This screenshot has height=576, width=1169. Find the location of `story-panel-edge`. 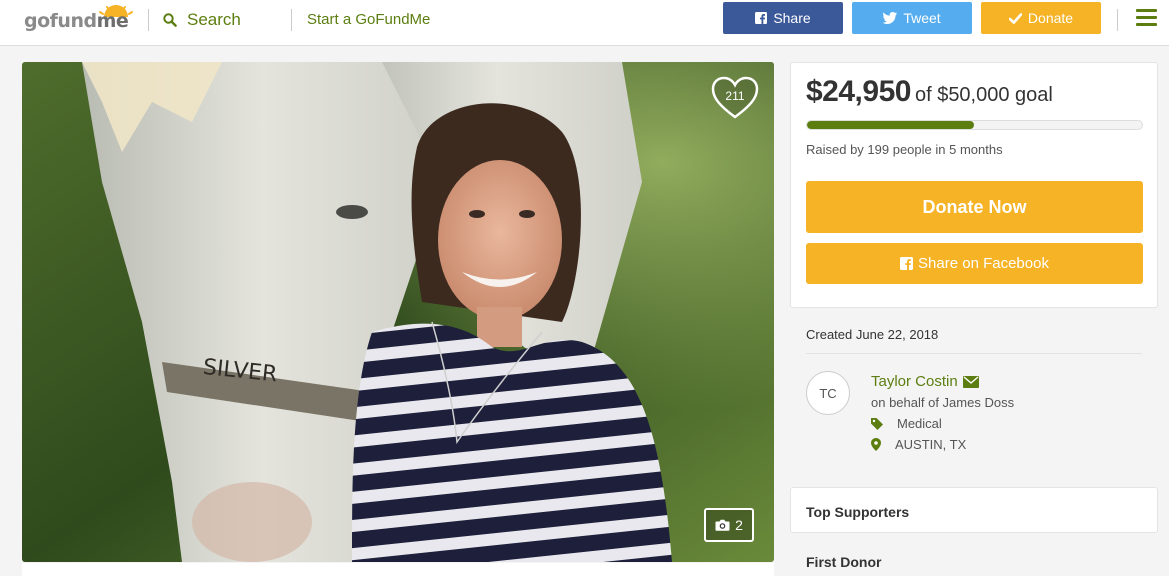

story-panel-edge is located at coordinates (398, 569).